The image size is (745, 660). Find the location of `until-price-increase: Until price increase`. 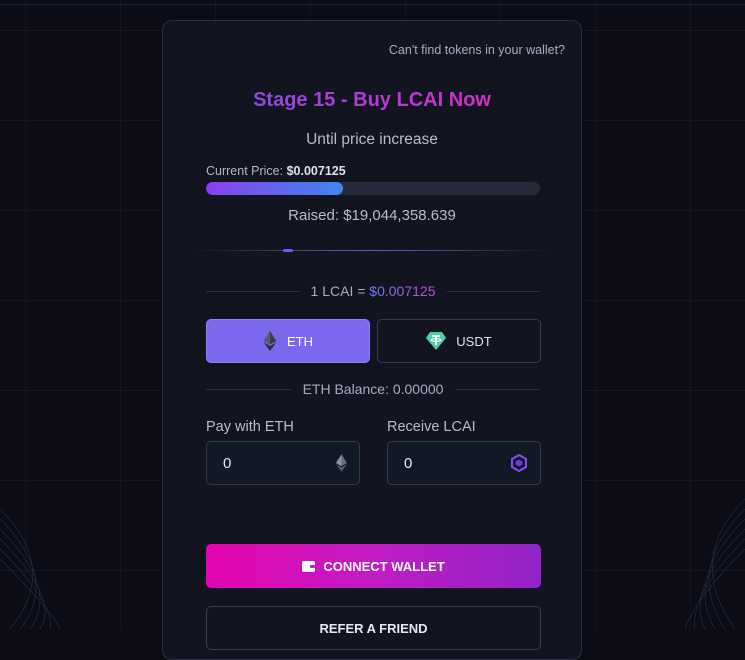

until-price-increase: Until price increase is located at coordinates (372, 139).